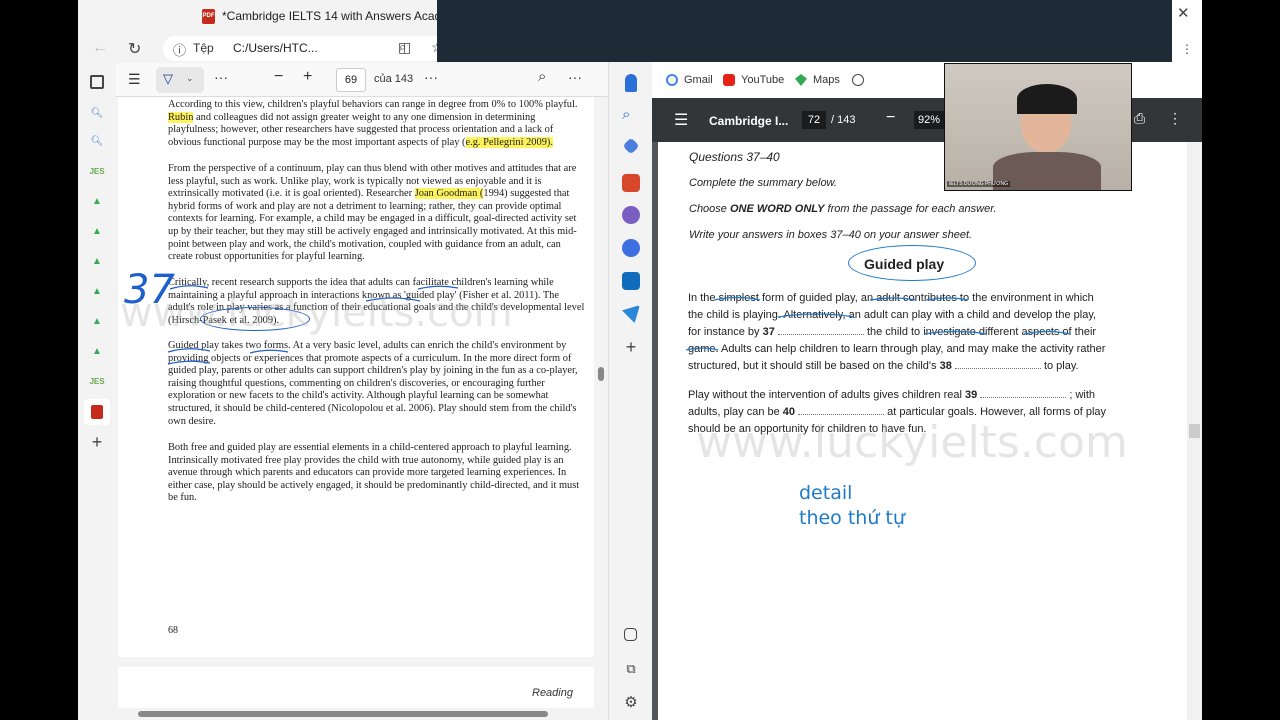 This screenshot has width=1280, height=720. I want to click on more-actions-icon: ⋮, so click(1175, 118).